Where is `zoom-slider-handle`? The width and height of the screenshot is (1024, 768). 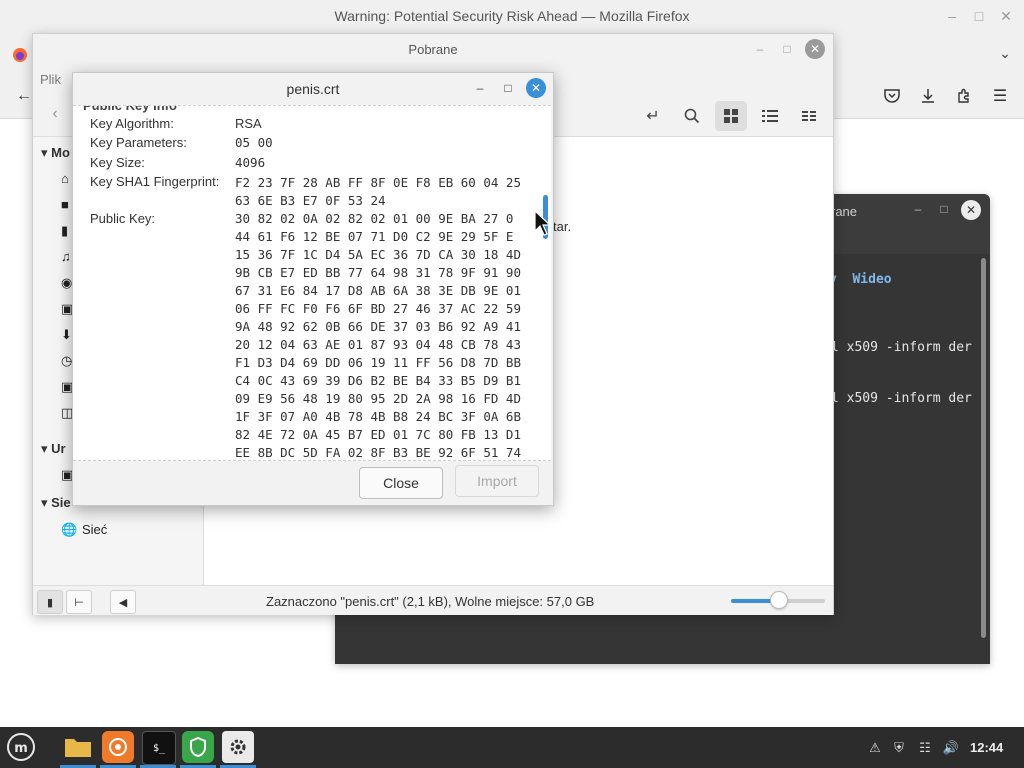
zoom-slider-handle is located at coordinates (779, 600).